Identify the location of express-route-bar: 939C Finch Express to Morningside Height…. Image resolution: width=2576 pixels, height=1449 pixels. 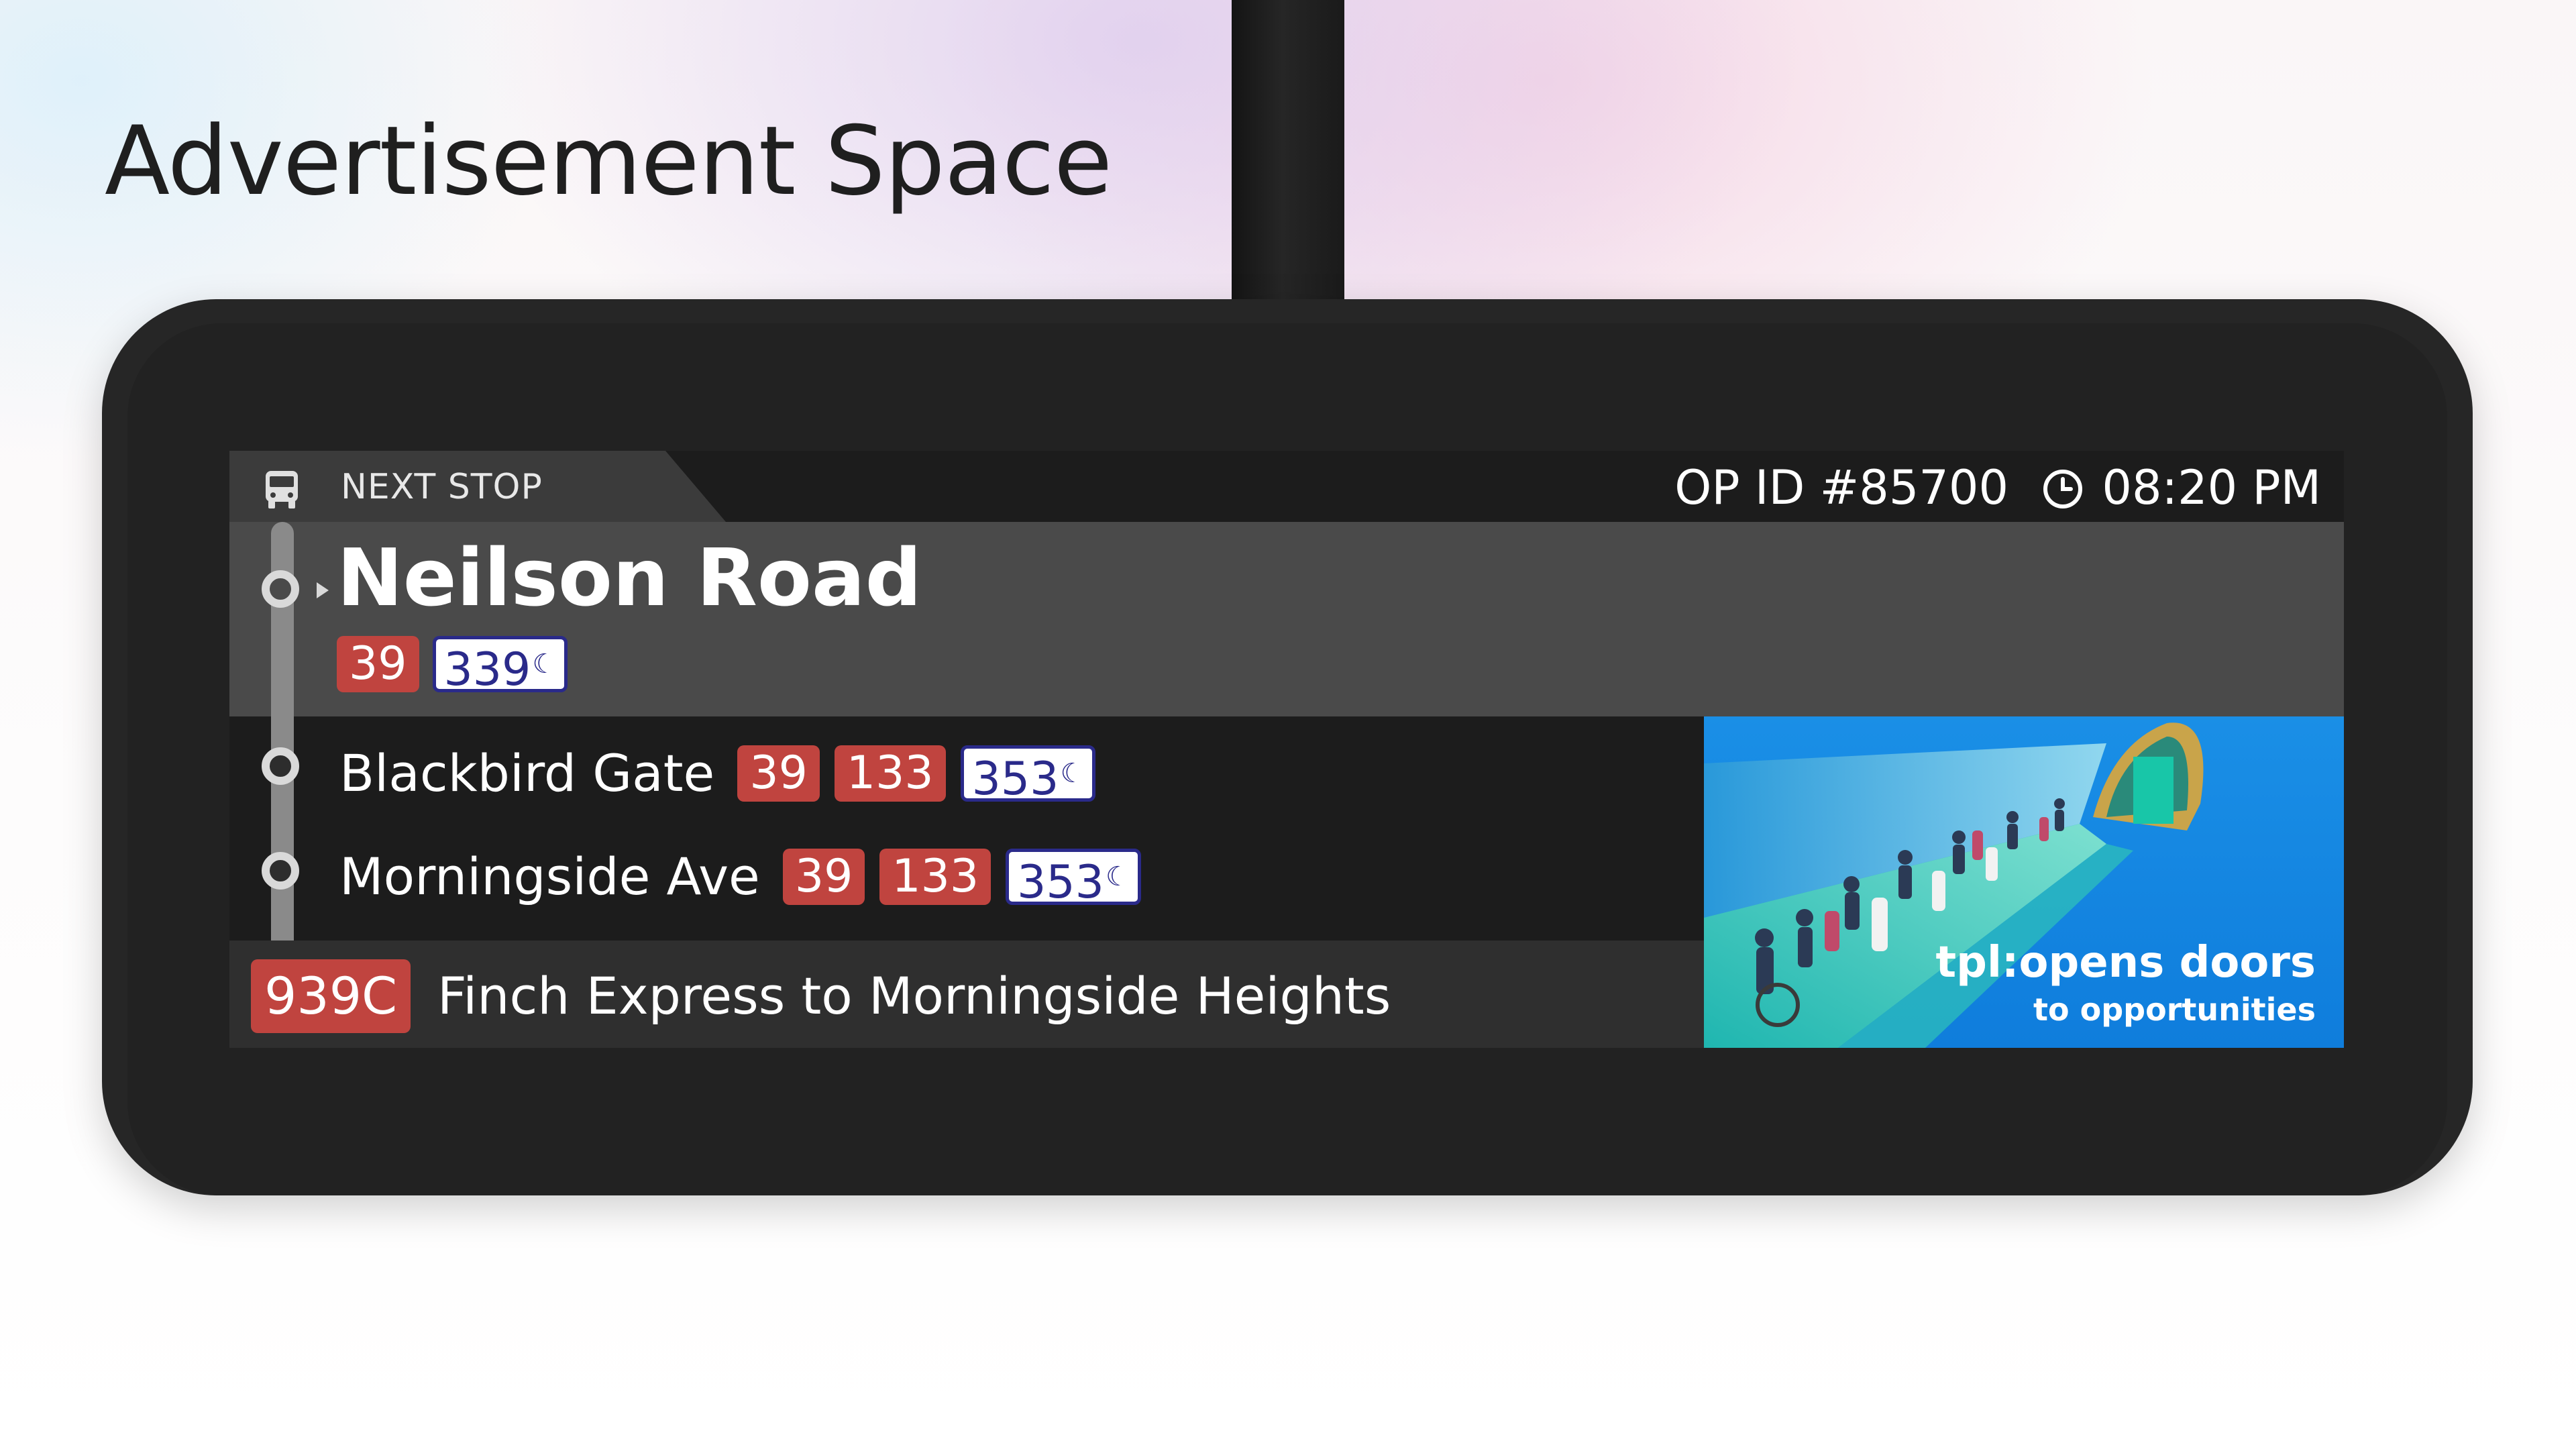
(967, 994).